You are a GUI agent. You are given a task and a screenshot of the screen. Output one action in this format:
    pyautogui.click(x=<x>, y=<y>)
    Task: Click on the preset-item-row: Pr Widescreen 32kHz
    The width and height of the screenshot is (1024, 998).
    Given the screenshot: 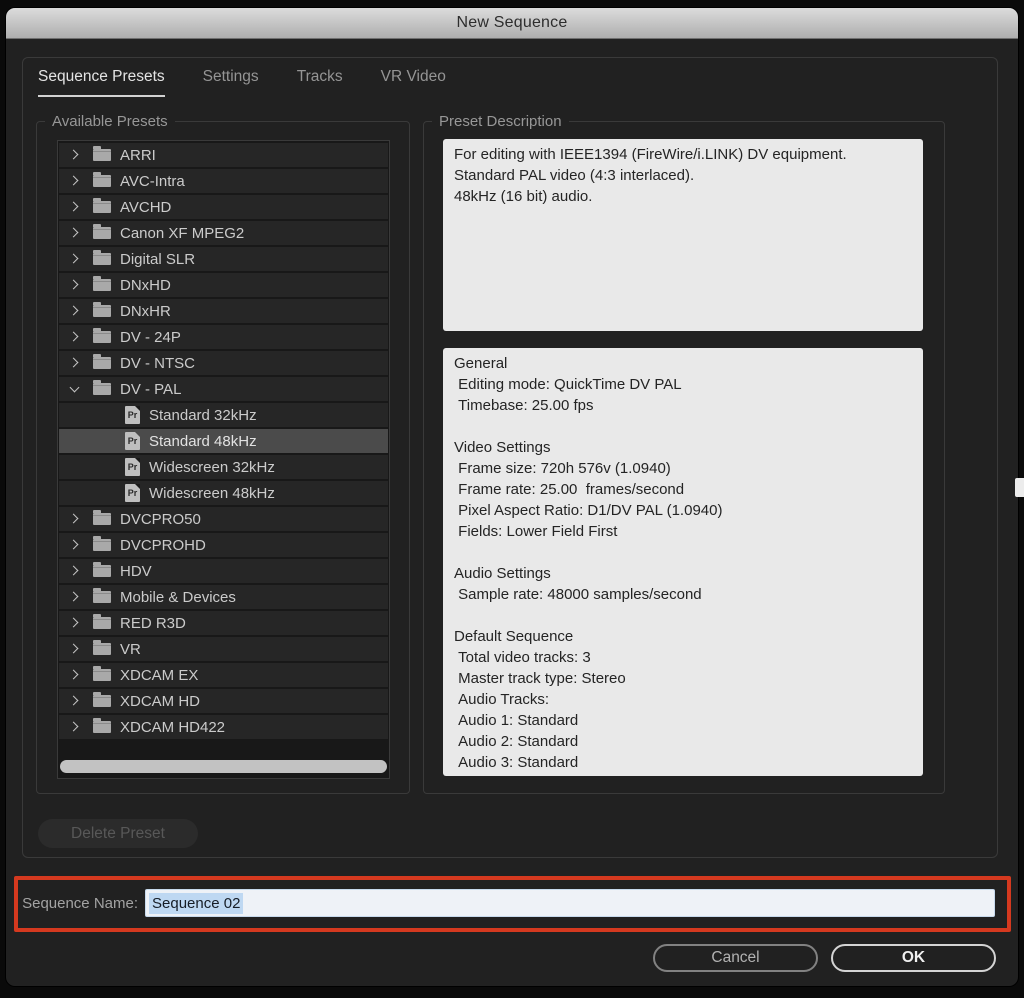 What is the action you would take?
    pyautogui.click(x=223, y=467)
    